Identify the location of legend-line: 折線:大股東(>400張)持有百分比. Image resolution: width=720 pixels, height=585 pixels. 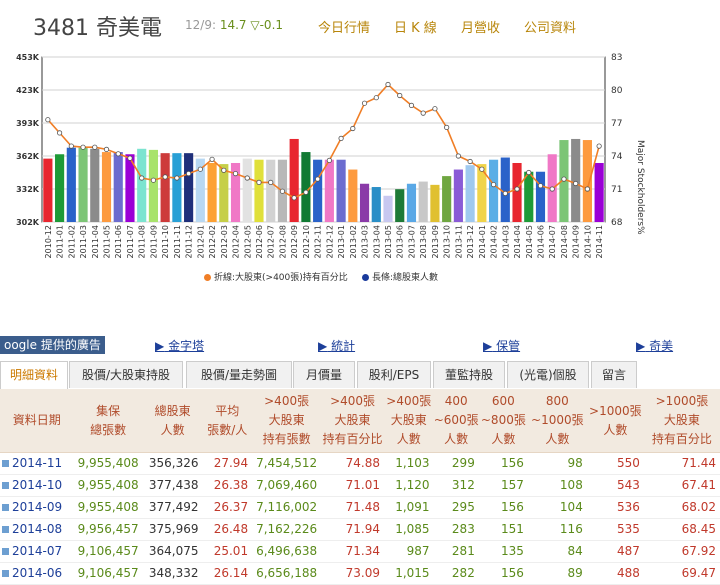
(276, 276).